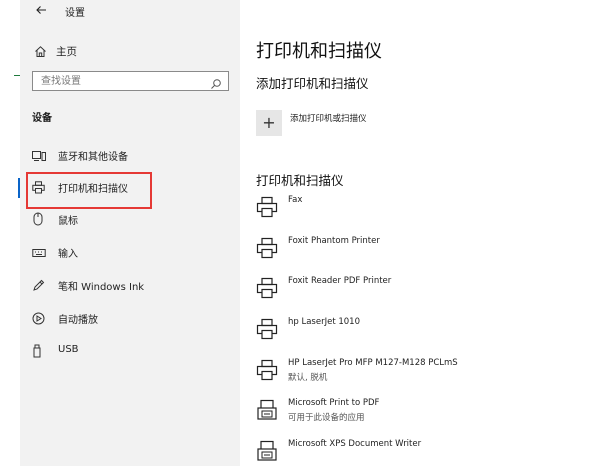 The height and width of the screenshot is (471, 594). Describe the element at coordinates (416, 413) in the screenshot. I see `printer-item-ms-pdf: Microsoft Print to PDF 可用于此设备的应用` at that location.